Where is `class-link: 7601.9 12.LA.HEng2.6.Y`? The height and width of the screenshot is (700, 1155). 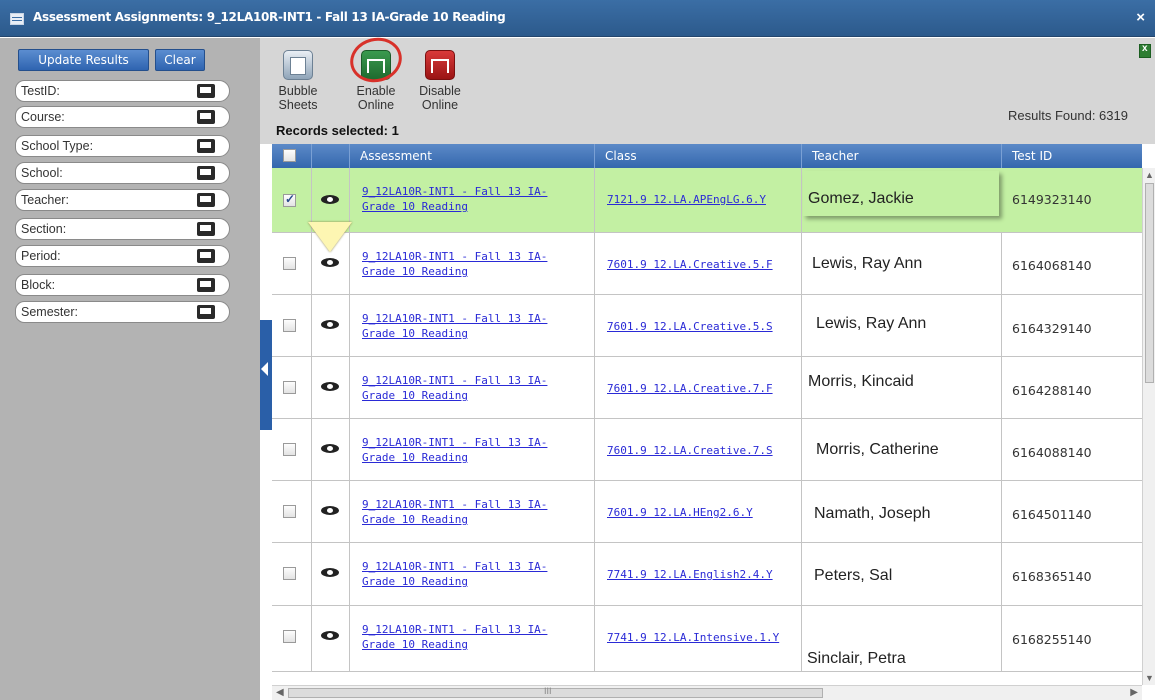 class-link: 7601.9 12.LA.HEng2.6.Y is located at coordinates (680, 512).